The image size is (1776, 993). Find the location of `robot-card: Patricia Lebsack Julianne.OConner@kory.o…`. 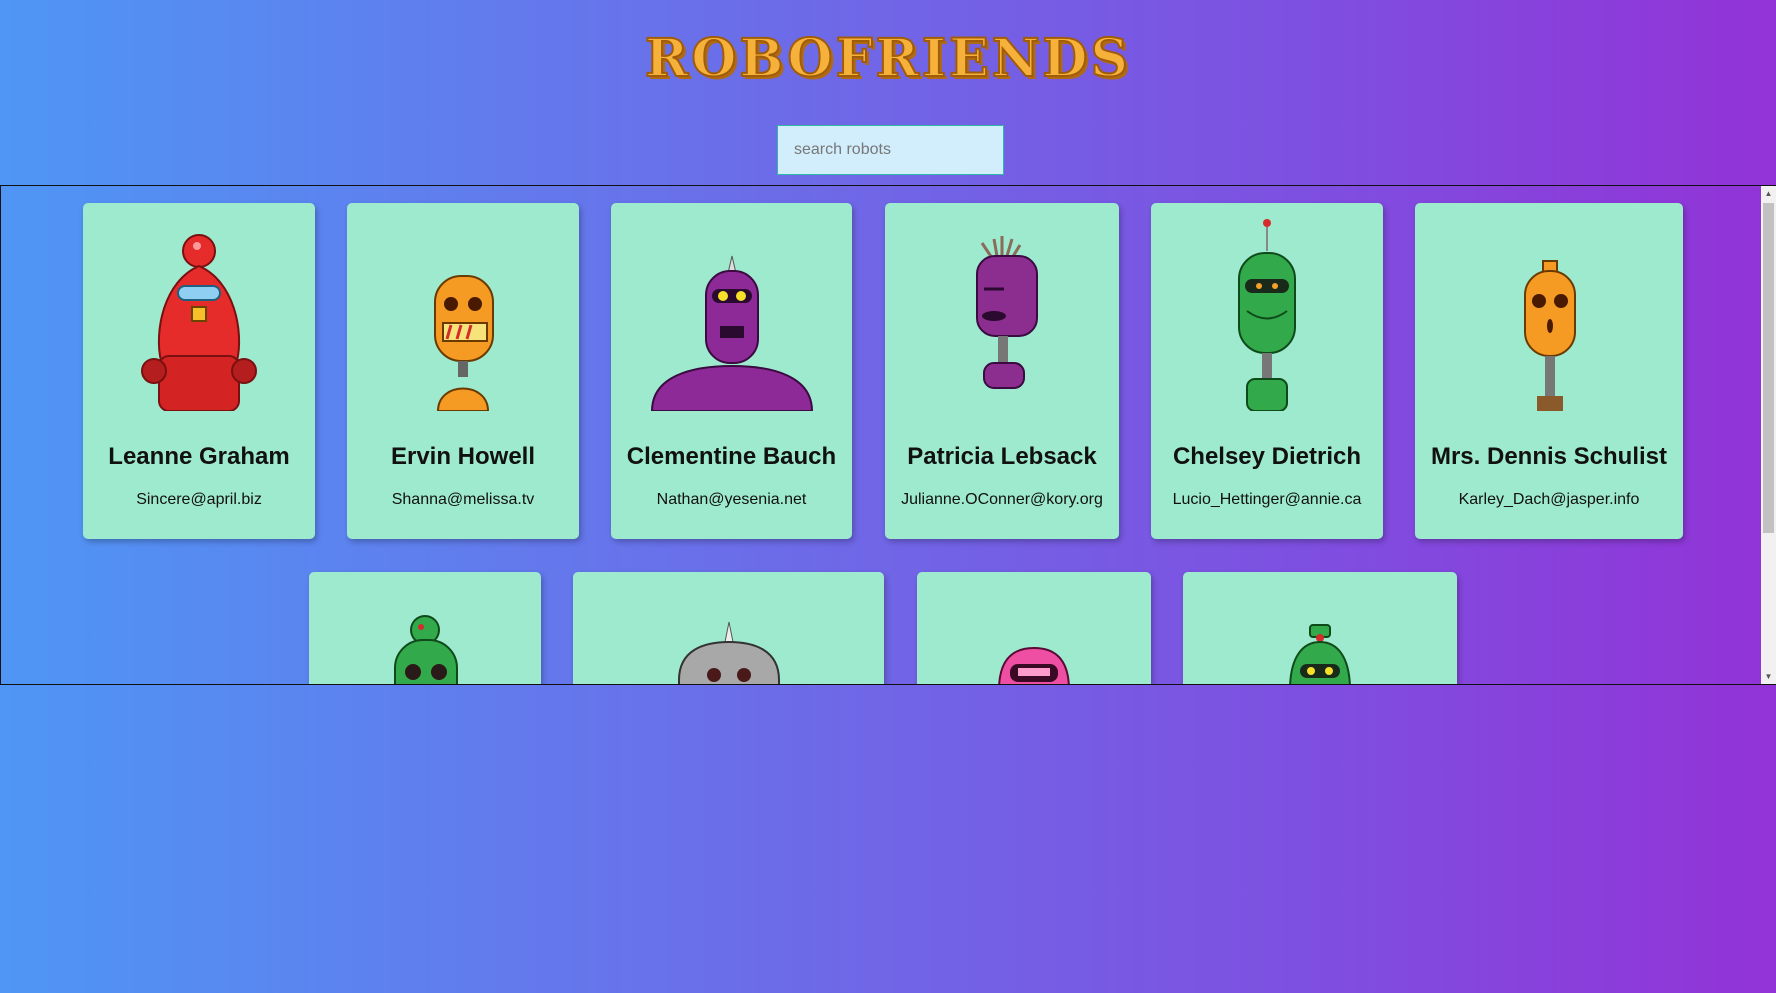

robot-card: Patricia Lebsack Julianne.OConner@kory.o… is located at coordinates (1002, 371).